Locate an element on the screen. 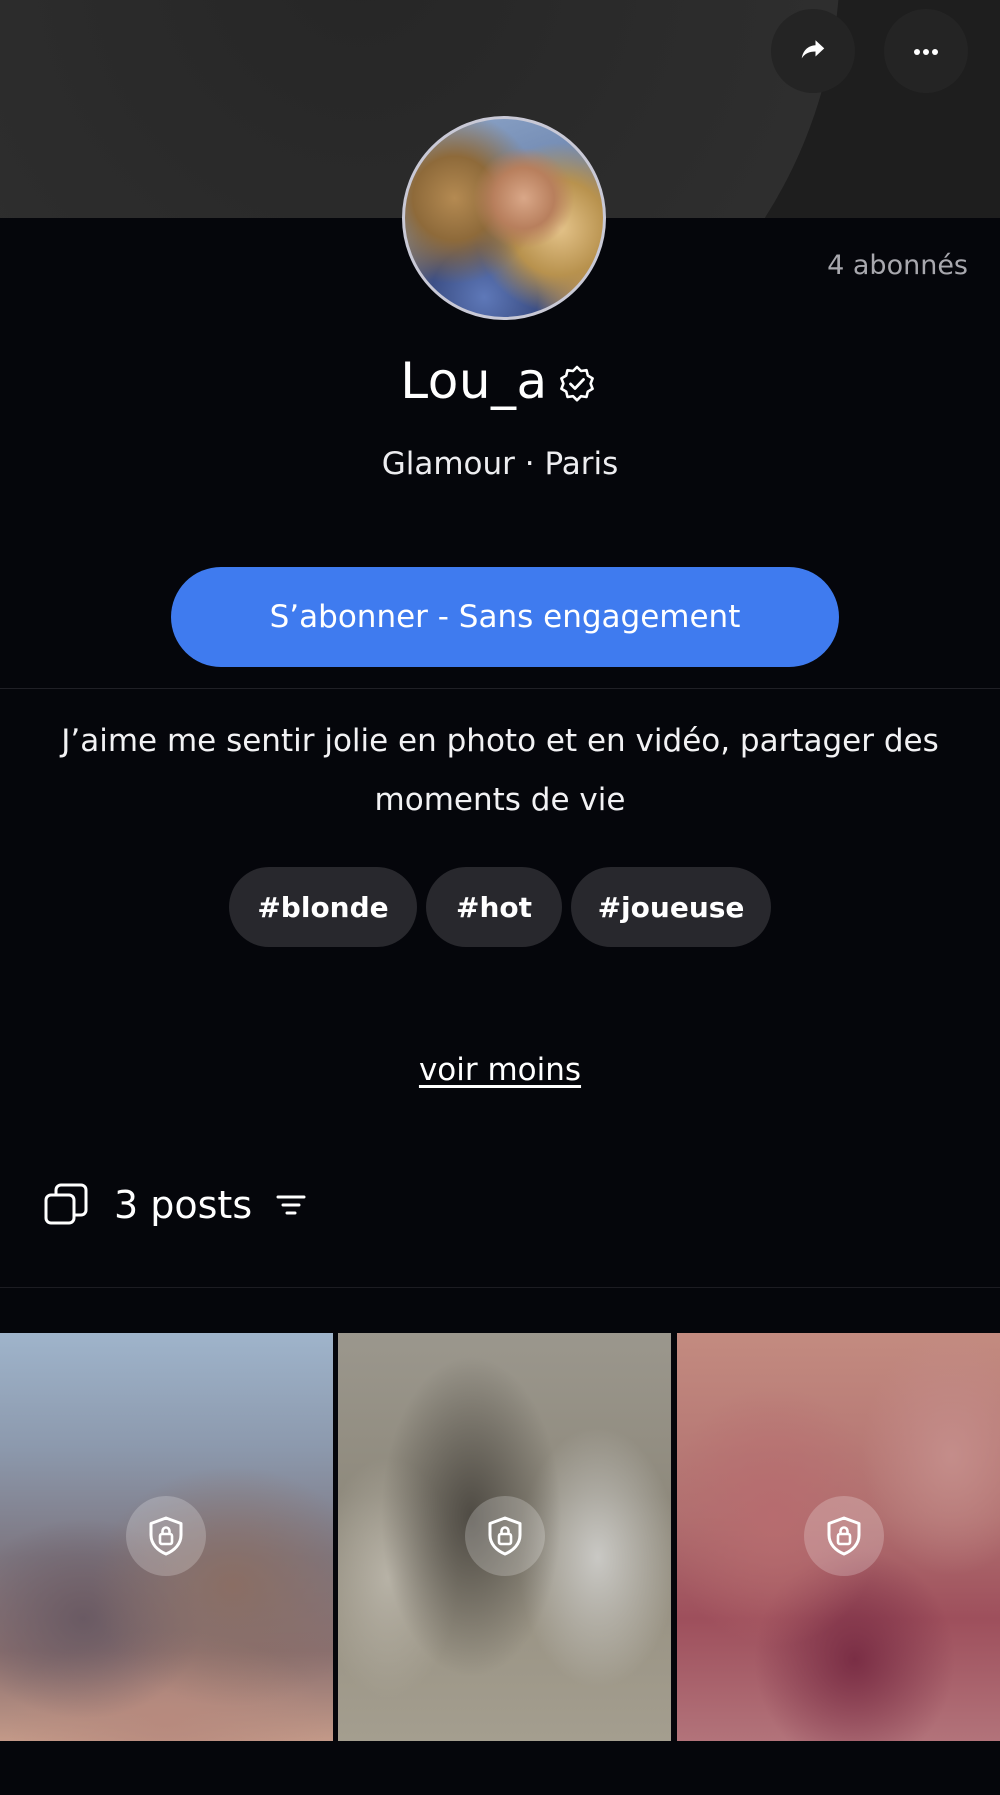 The width and height of the screenshot is (1000, 1795). posts-count: 3 posts is located at coordinates (183, 1205).